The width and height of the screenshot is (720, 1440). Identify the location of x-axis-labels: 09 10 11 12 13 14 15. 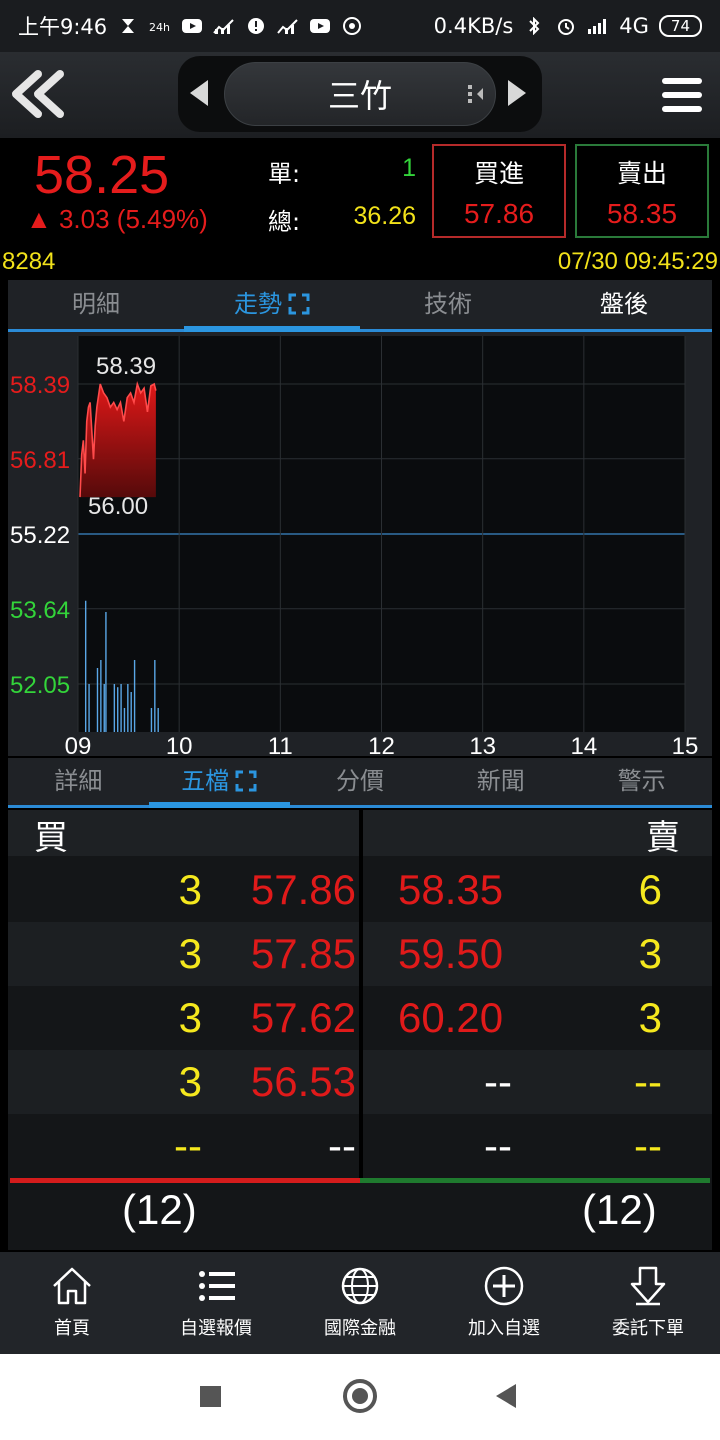
(382, 746).